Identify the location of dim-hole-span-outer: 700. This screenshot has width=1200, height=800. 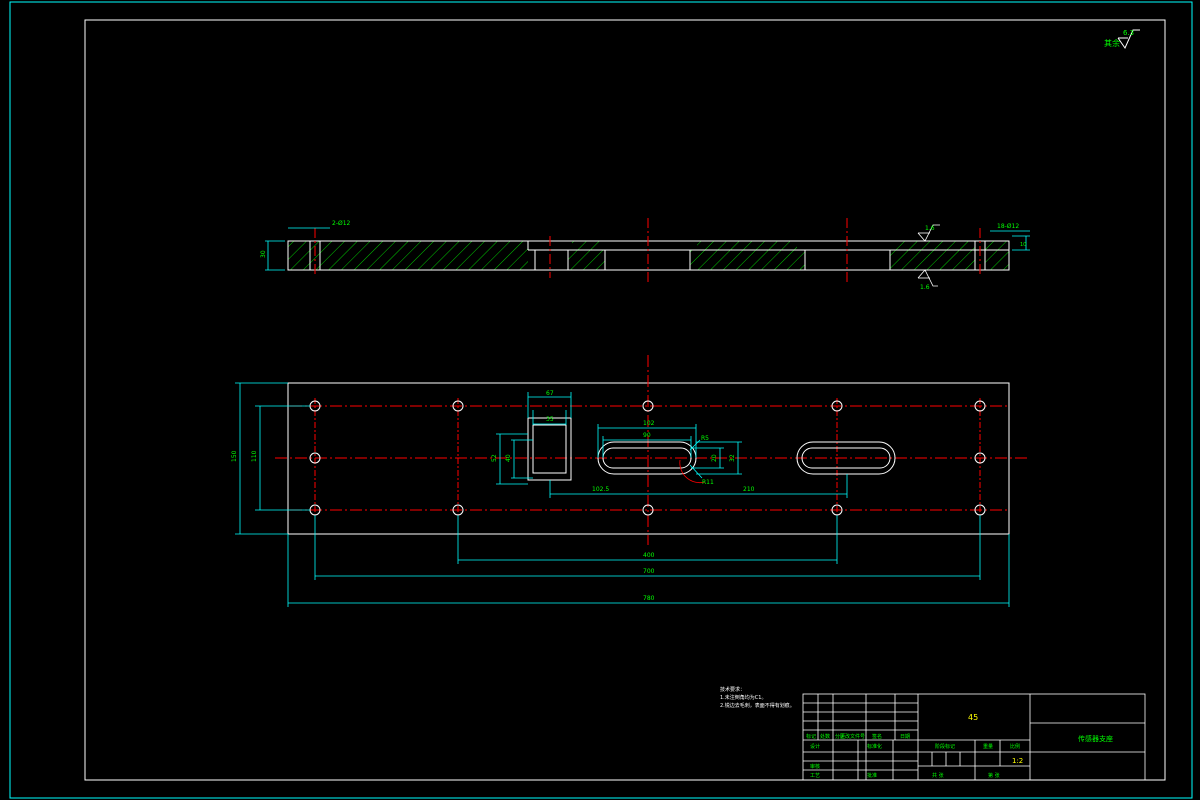
(649, 571).